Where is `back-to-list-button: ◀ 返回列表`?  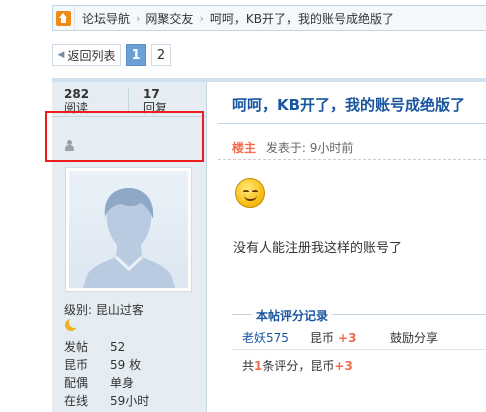 back-to-list-button: ◀ 返回列表 is located at coordinates (86, 55).